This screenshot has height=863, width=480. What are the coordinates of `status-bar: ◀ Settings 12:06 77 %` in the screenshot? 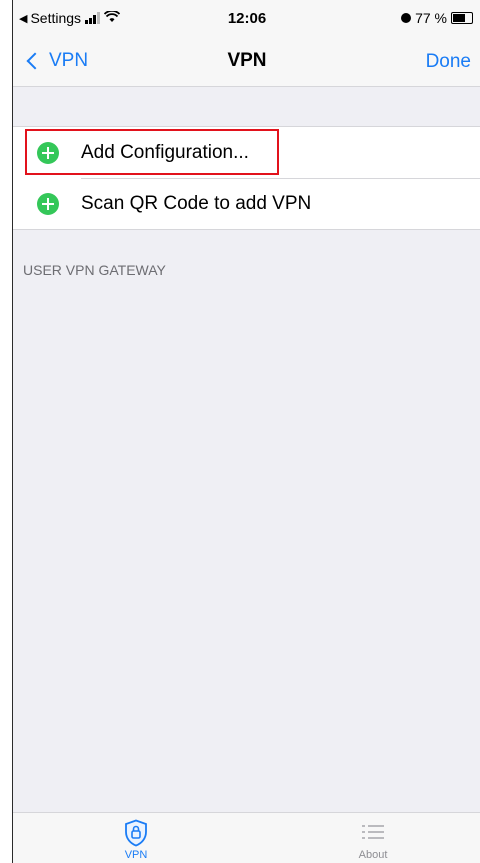 It's located at (246, 20).